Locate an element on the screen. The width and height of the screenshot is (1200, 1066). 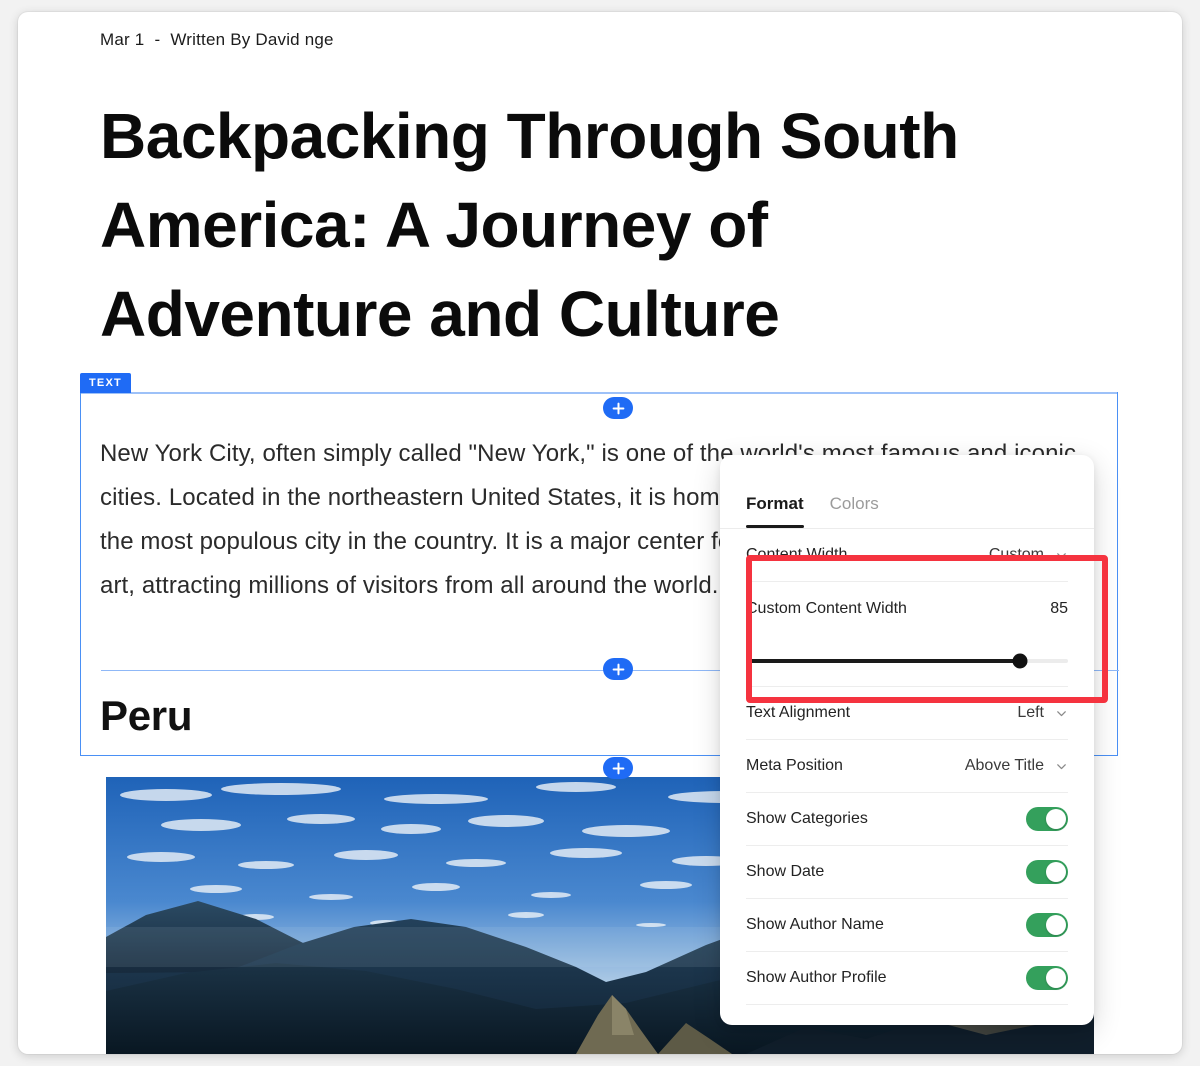
setting-row-show-categories: Show Categories is located at coordinates (907, 819).